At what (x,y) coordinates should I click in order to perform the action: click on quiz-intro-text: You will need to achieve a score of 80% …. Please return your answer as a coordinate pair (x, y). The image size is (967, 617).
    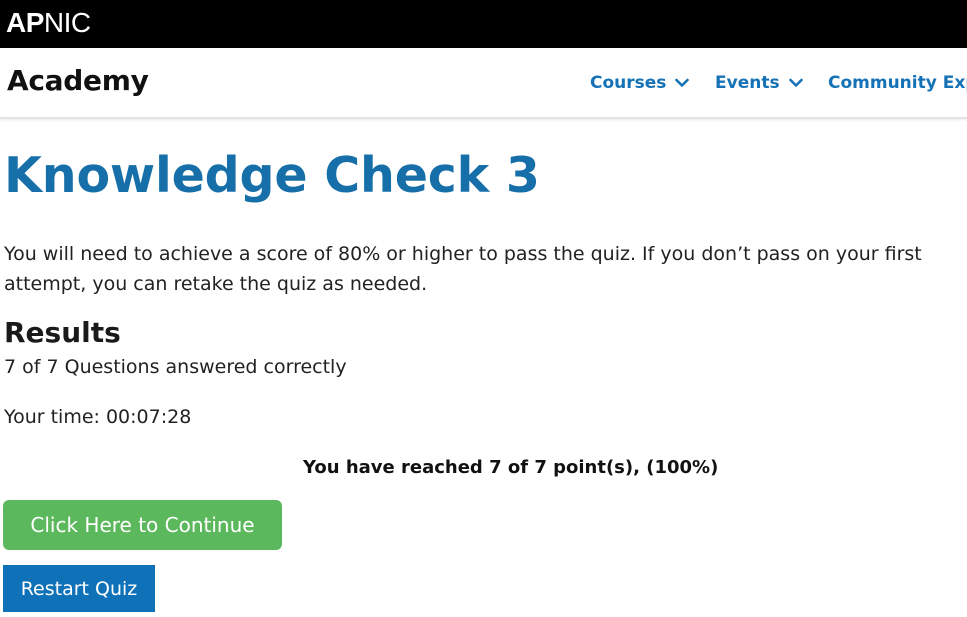
    Looking at the image, I should click on (463, 269).